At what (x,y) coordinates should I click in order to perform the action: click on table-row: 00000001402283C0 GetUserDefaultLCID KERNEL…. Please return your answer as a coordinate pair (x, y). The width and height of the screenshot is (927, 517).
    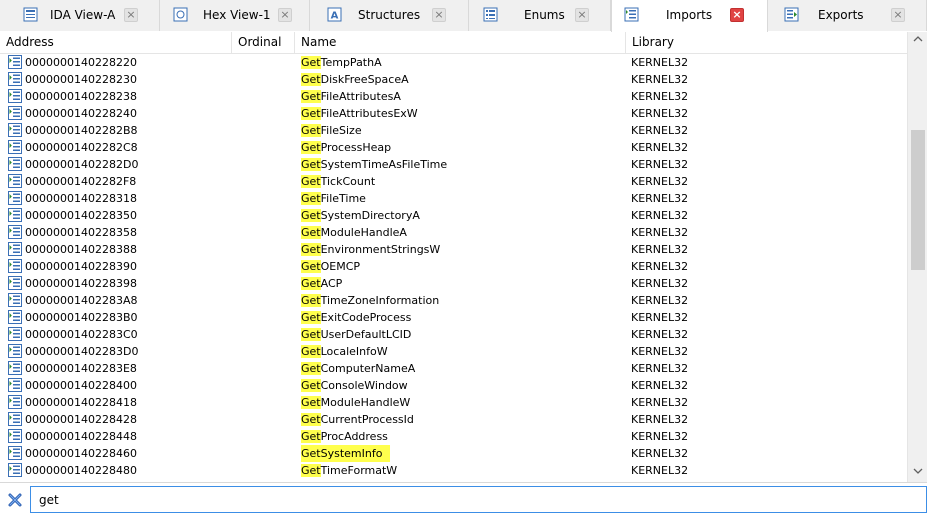
    Looking at the image, I should click on (453, 334).